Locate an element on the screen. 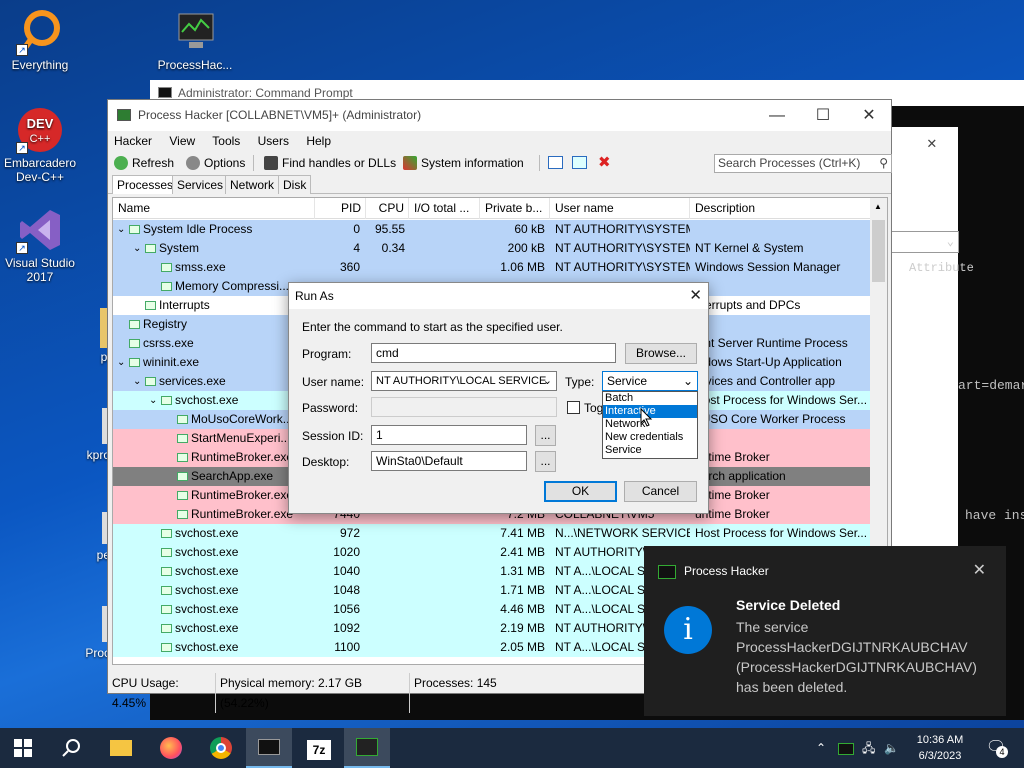  firefox-icon is located at coordinates (171, 748).